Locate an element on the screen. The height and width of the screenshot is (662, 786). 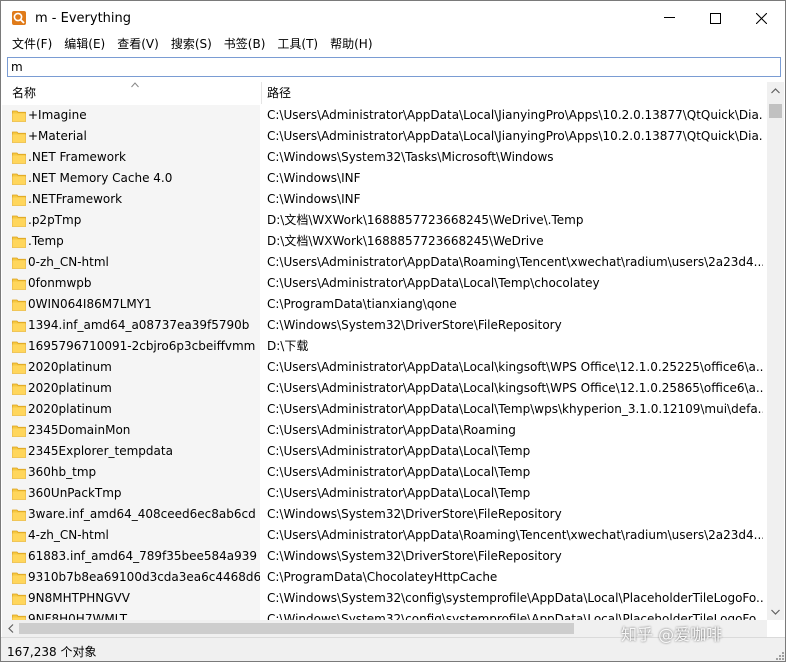
list-item: .NET Memory Cache 4.0 C:\Windows\INF is located at coordinates (384, 178).